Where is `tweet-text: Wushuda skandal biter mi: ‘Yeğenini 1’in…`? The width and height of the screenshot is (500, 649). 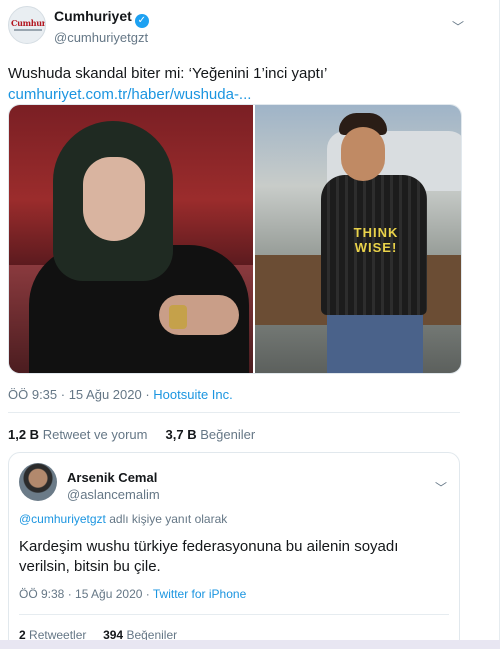
tweet-text: Wushuda skandal biter mi: ‘Yeğenini 1’in… is located at coordinates (168, 73).